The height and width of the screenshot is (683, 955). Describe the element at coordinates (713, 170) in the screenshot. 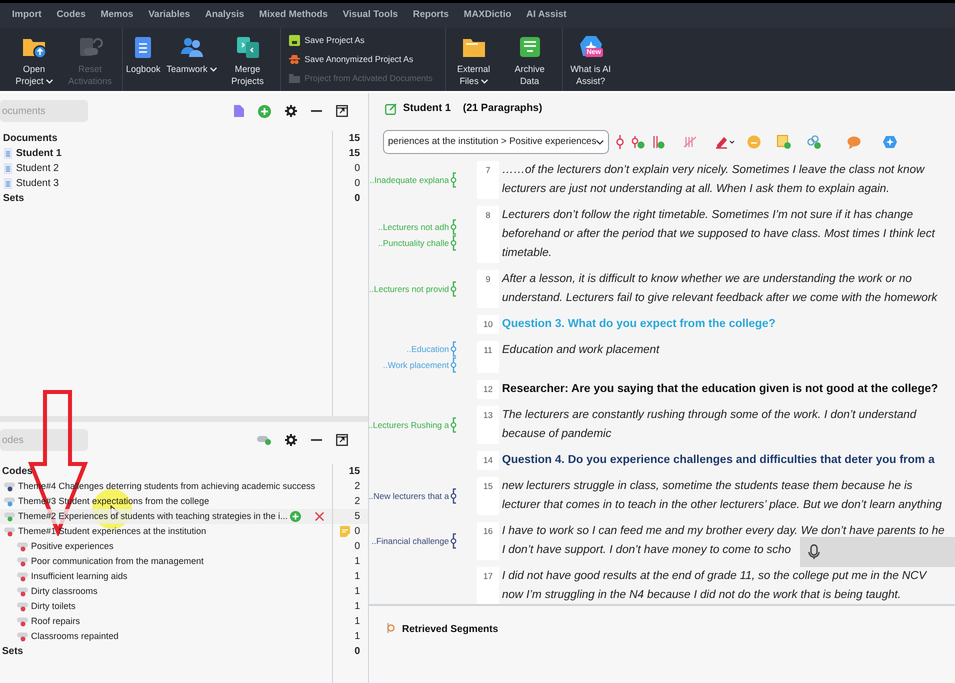

I see `text-line: ……of the lecturers don’t explain very nicely. Sometimes I leave the class not know` at that location.